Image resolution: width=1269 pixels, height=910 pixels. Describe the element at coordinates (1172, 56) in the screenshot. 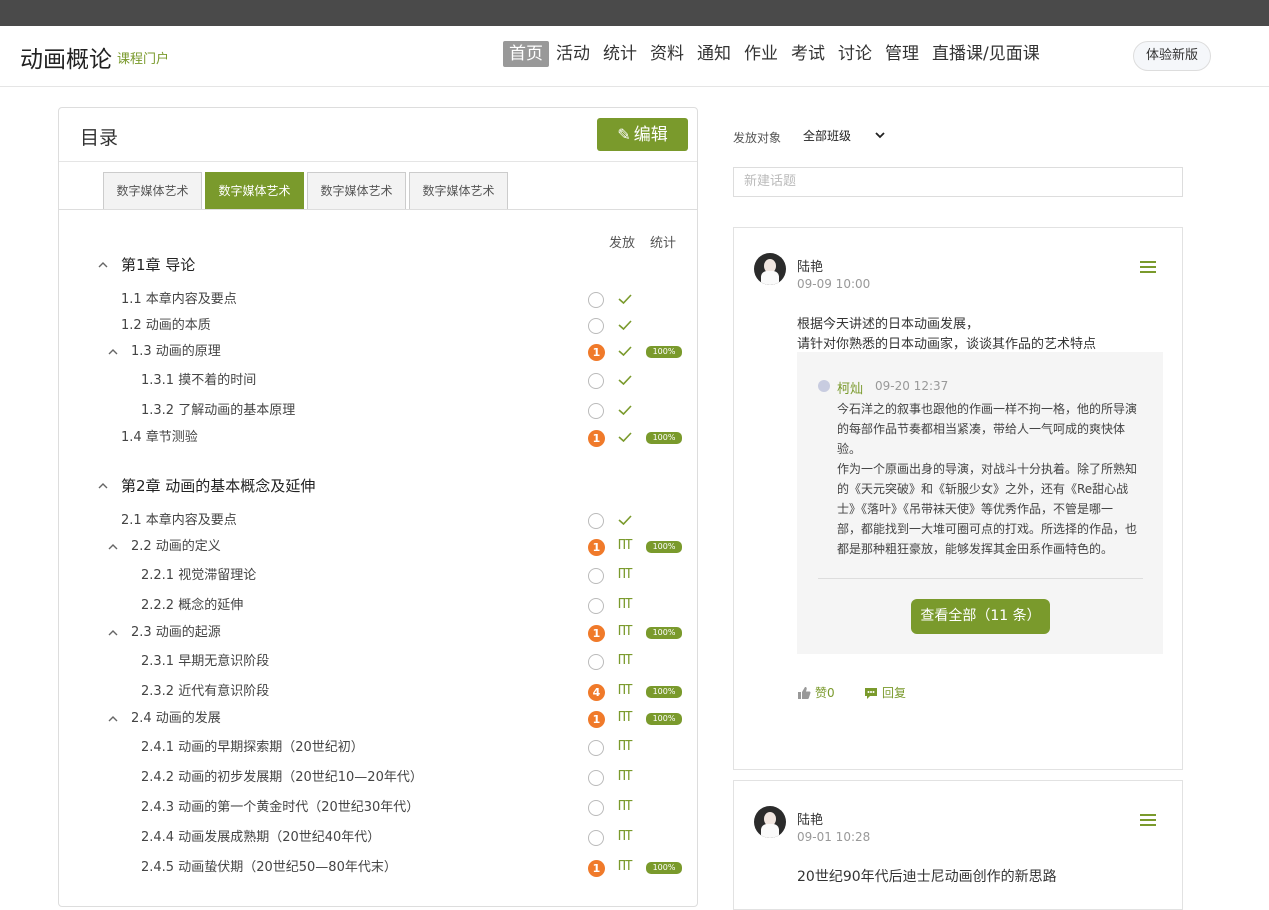

I see `try-new-version-button: 体验新版` at that location.